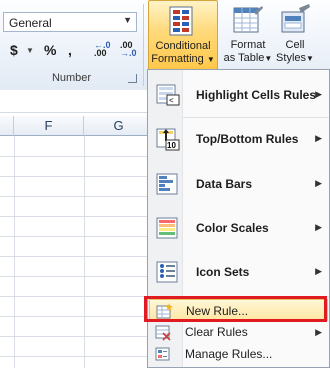  I want to click on highlight-cells-icon: <, so click(168, 95).